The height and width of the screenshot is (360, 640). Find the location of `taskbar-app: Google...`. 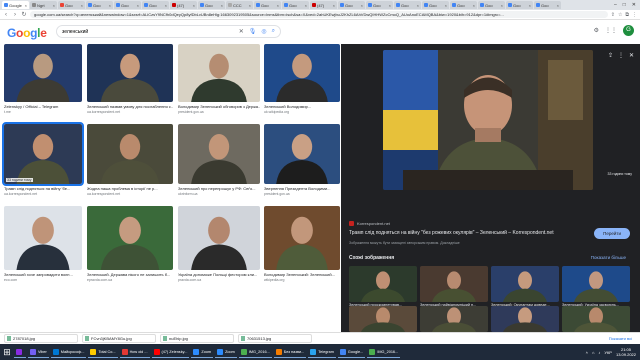

taskbar-app: Google... is located at coordinates (351, 352).